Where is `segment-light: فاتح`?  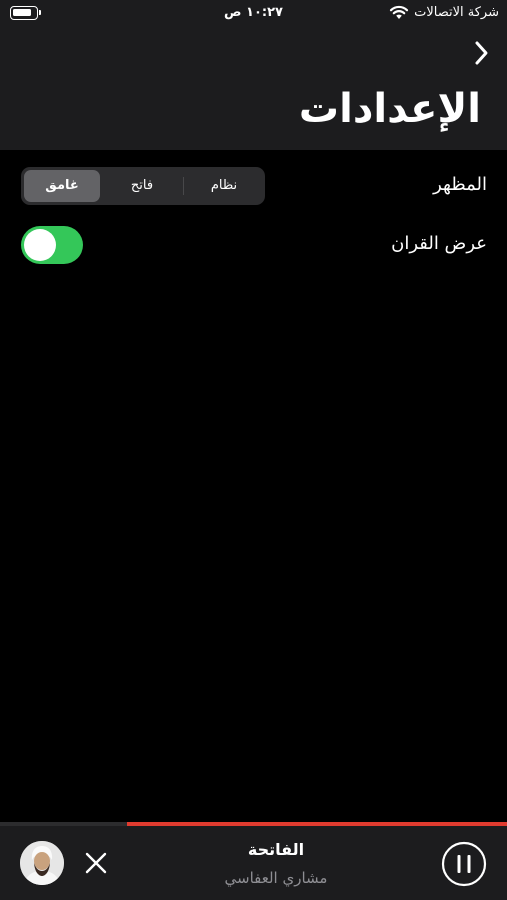 segment-light: فاتح is located at coordinates (142, 186).